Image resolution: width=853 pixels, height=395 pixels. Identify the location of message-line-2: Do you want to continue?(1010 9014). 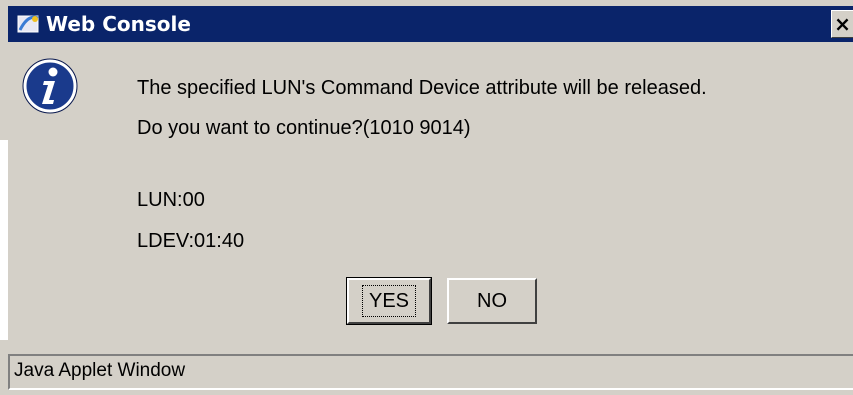
(304, 128).